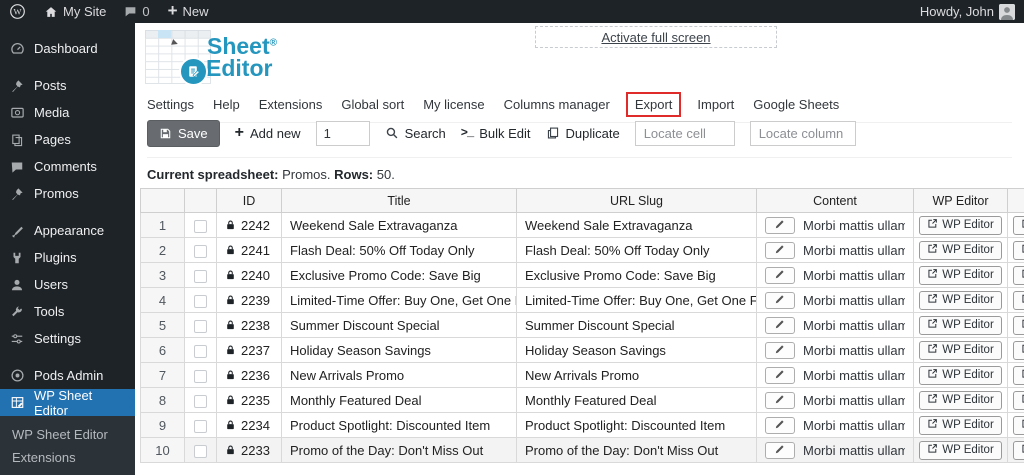 The height and width of the screenshot is (475, 1024). Describe the element at coordinates (399, 225) in the screenshot. I see `title-cell: Weekend Sale Extravaganza` at that location.